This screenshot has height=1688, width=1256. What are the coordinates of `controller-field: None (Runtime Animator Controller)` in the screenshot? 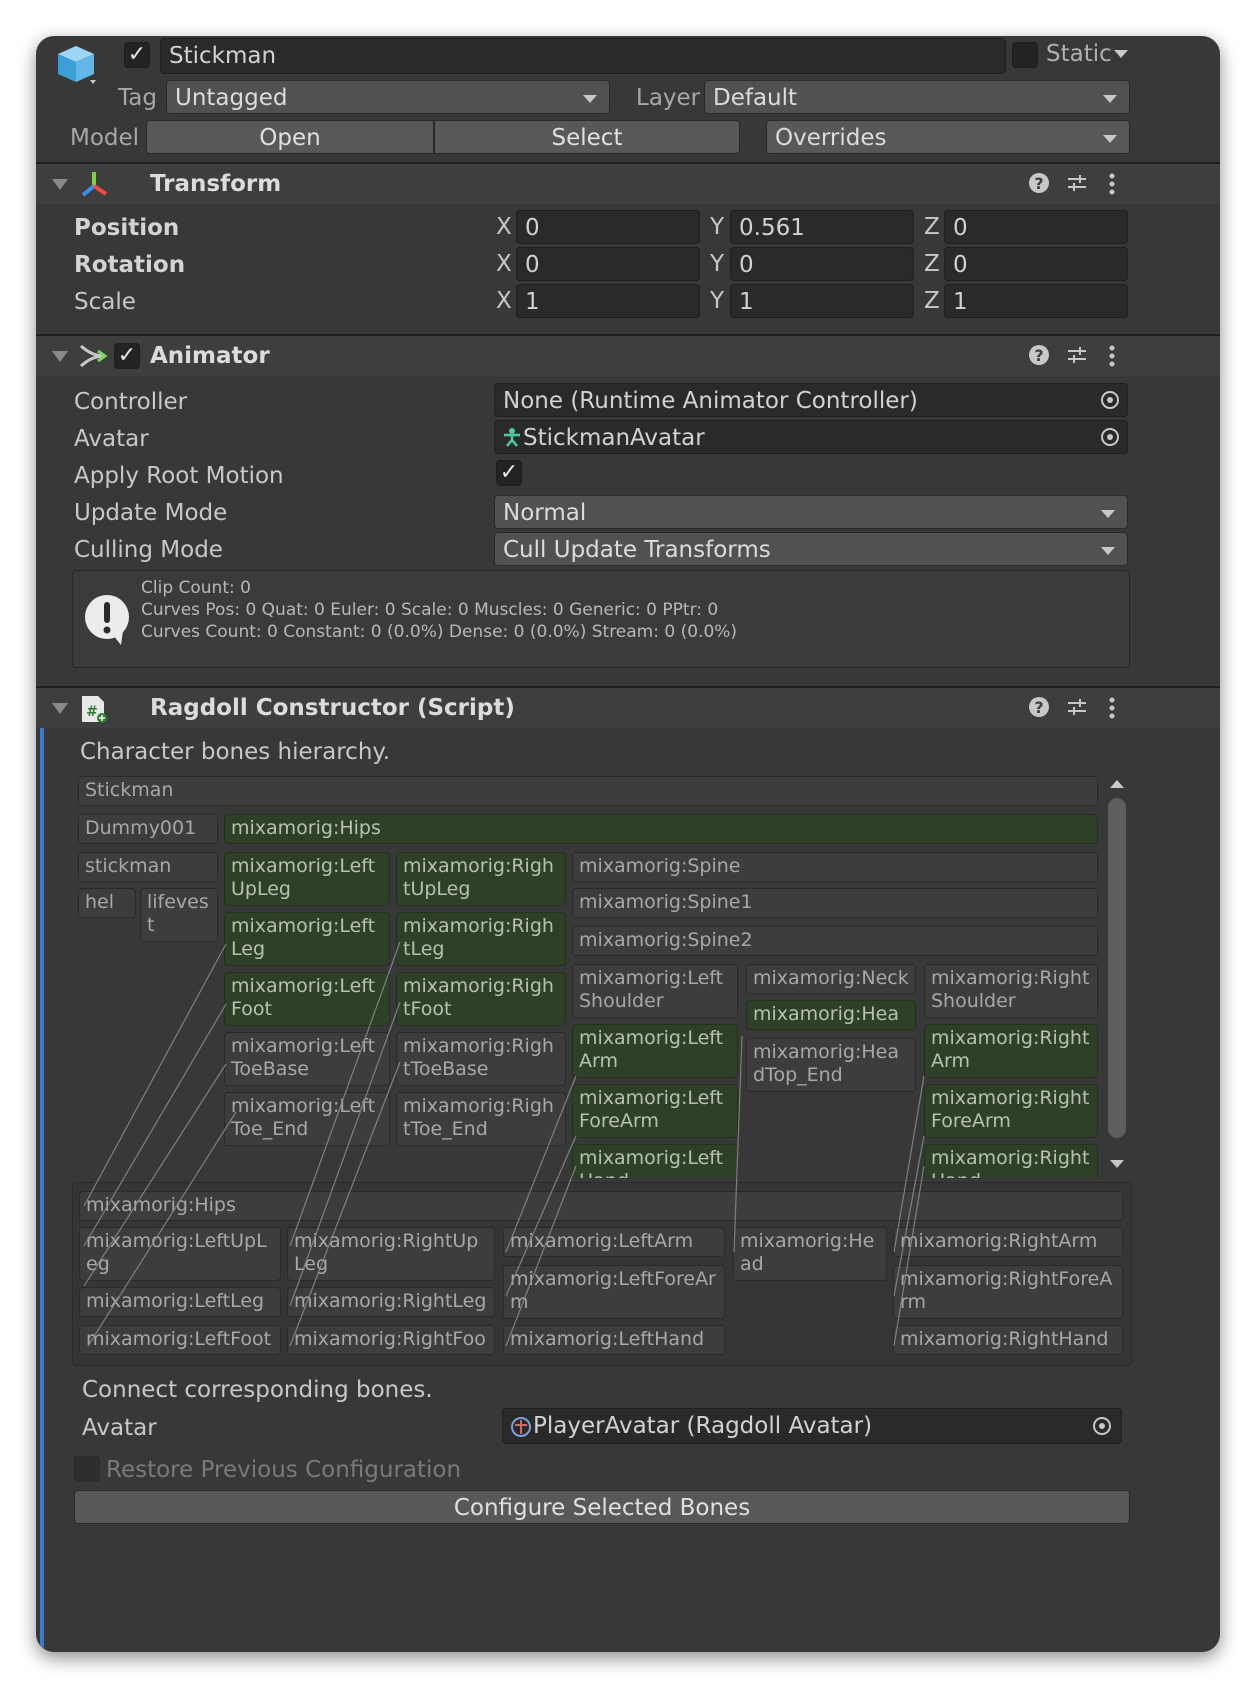 It's located at (811, 400).